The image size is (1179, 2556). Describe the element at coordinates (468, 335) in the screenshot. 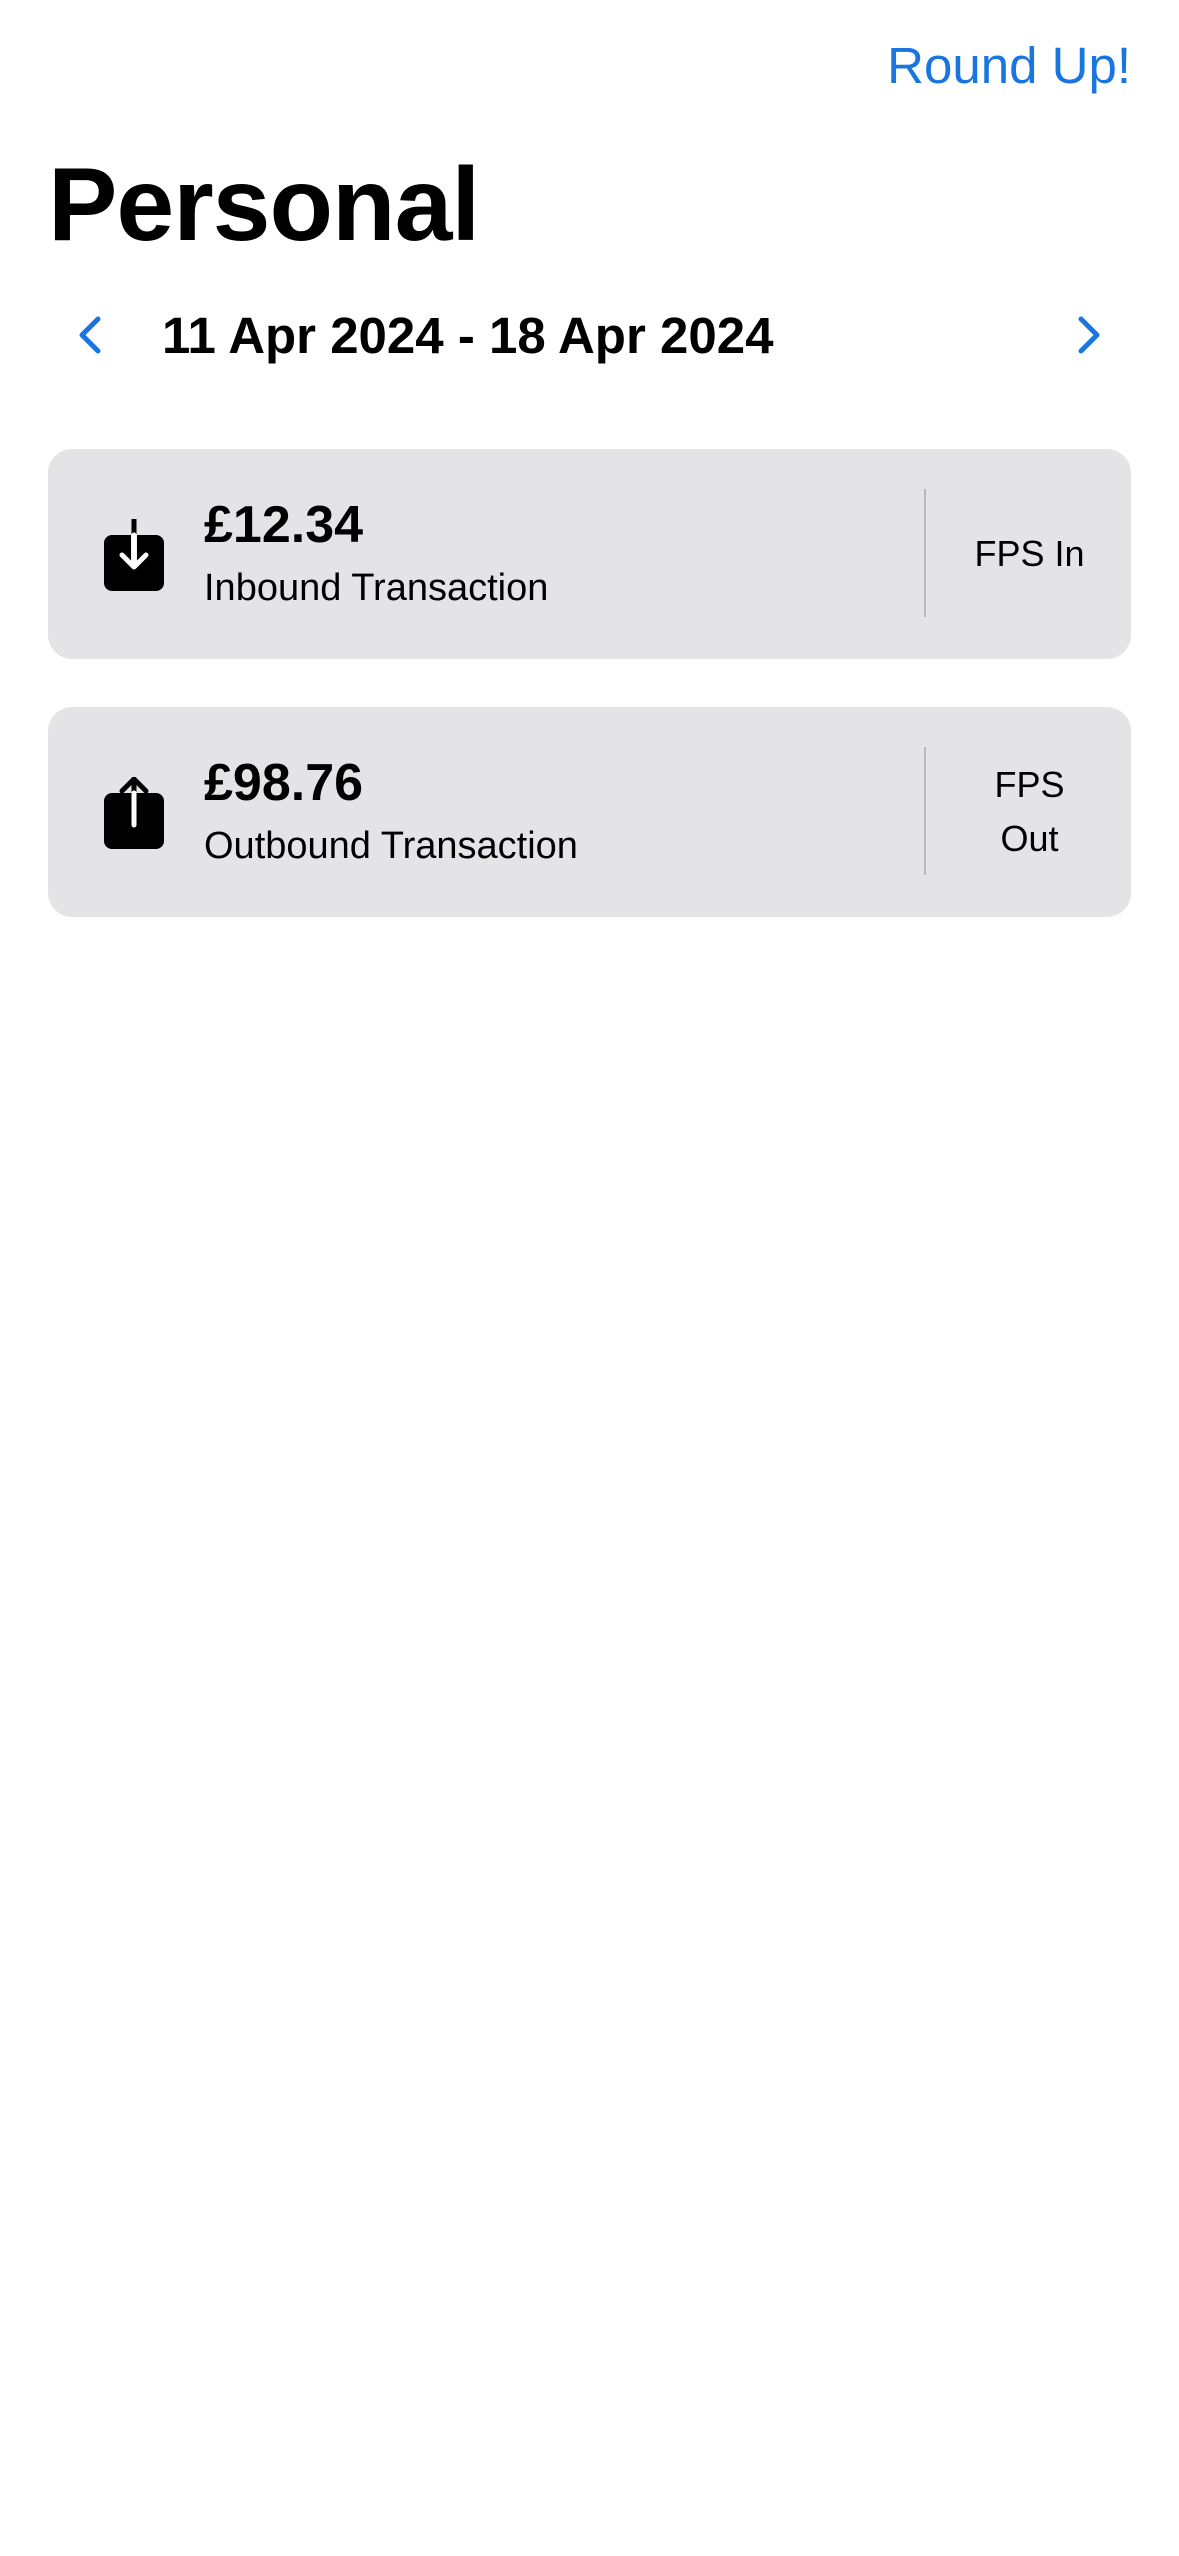

I see `date-range-label: 11 Apr 2024 - 18 Apr 2024` at that location.